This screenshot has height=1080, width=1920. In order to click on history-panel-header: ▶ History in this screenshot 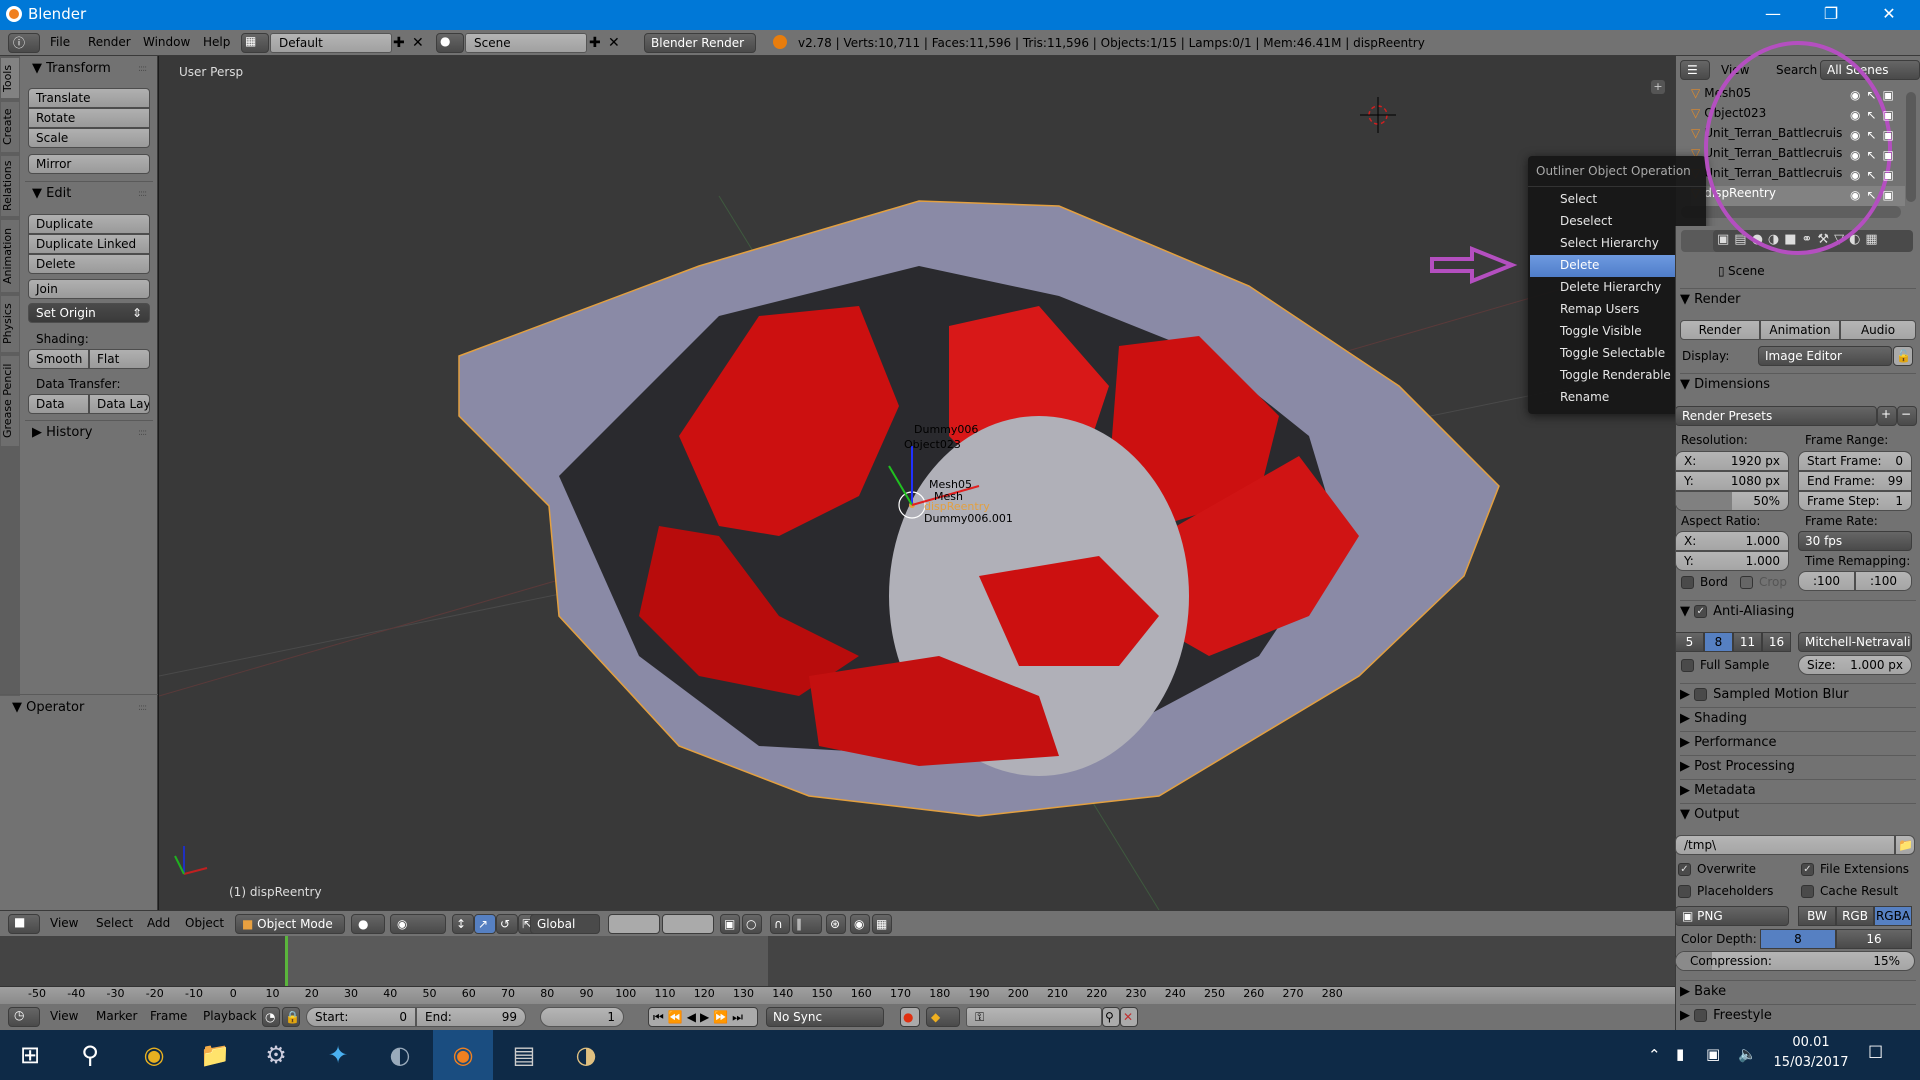, I will do `click(62, 432)`.